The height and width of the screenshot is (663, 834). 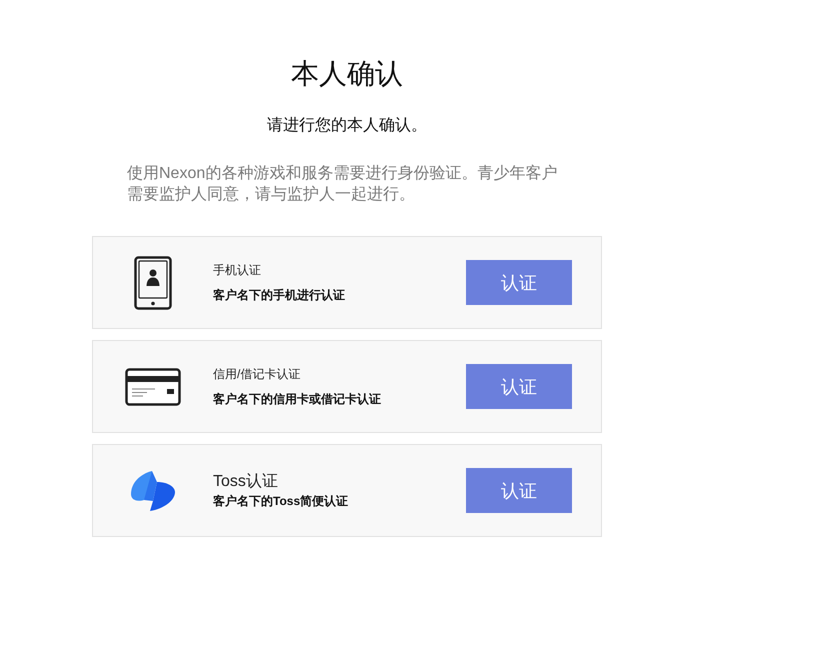 I want to click on description-text: 使用Nexon的各种游戏和服务需要进行身份验证。青少年客户需要监护人同意，请与监护人一起进行。, so click(x=342, y=184).